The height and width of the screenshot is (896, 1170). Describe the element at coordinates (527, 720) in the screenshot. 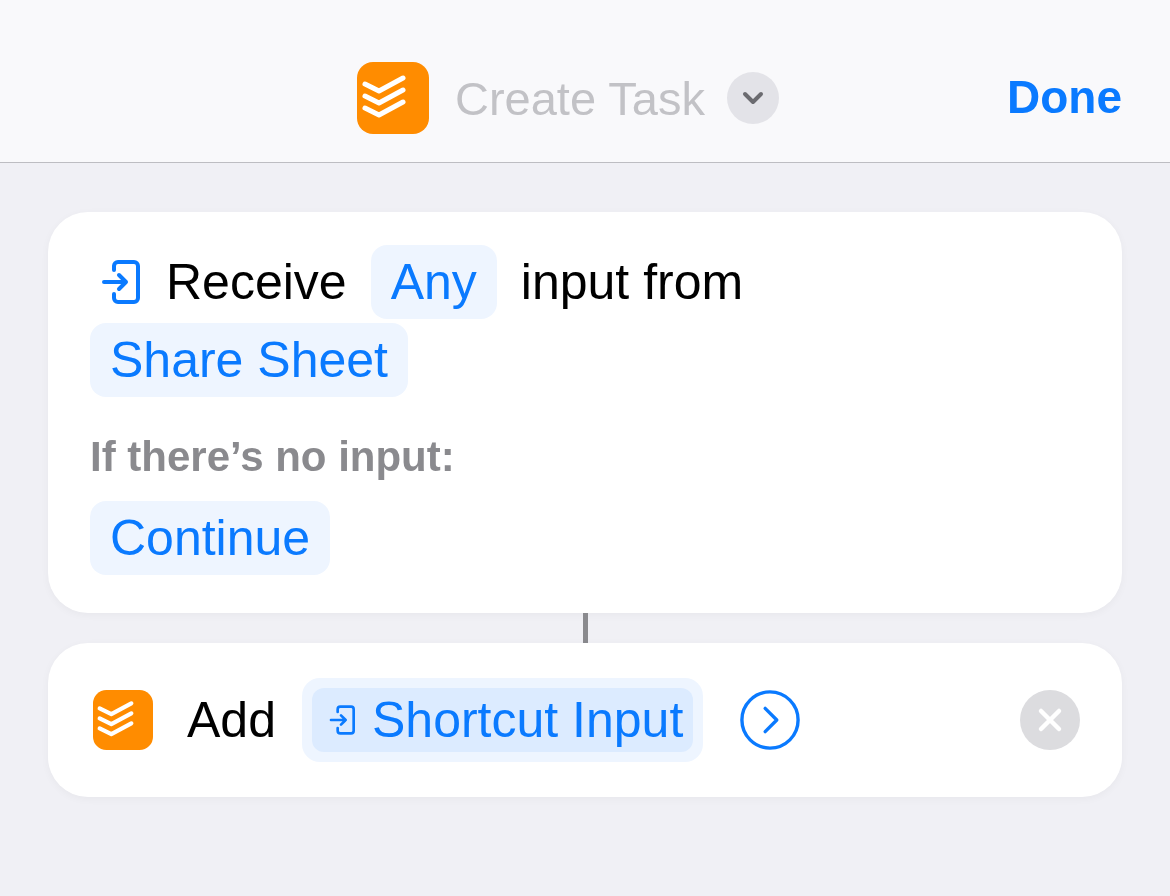

I see `variable-token: Shortcut Input` at that location.